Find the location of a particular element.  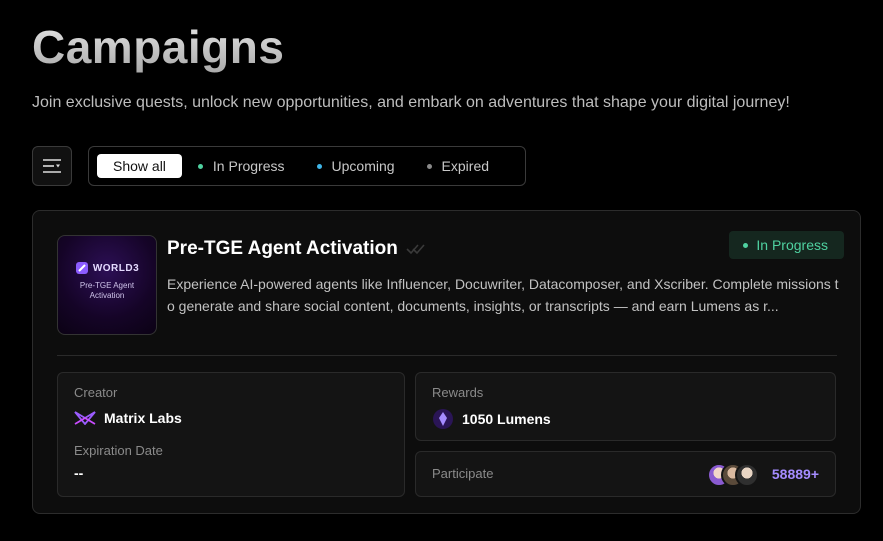

campaign-title-row: Pre-TGE Agent Activation is located at coordinates (296, 249).